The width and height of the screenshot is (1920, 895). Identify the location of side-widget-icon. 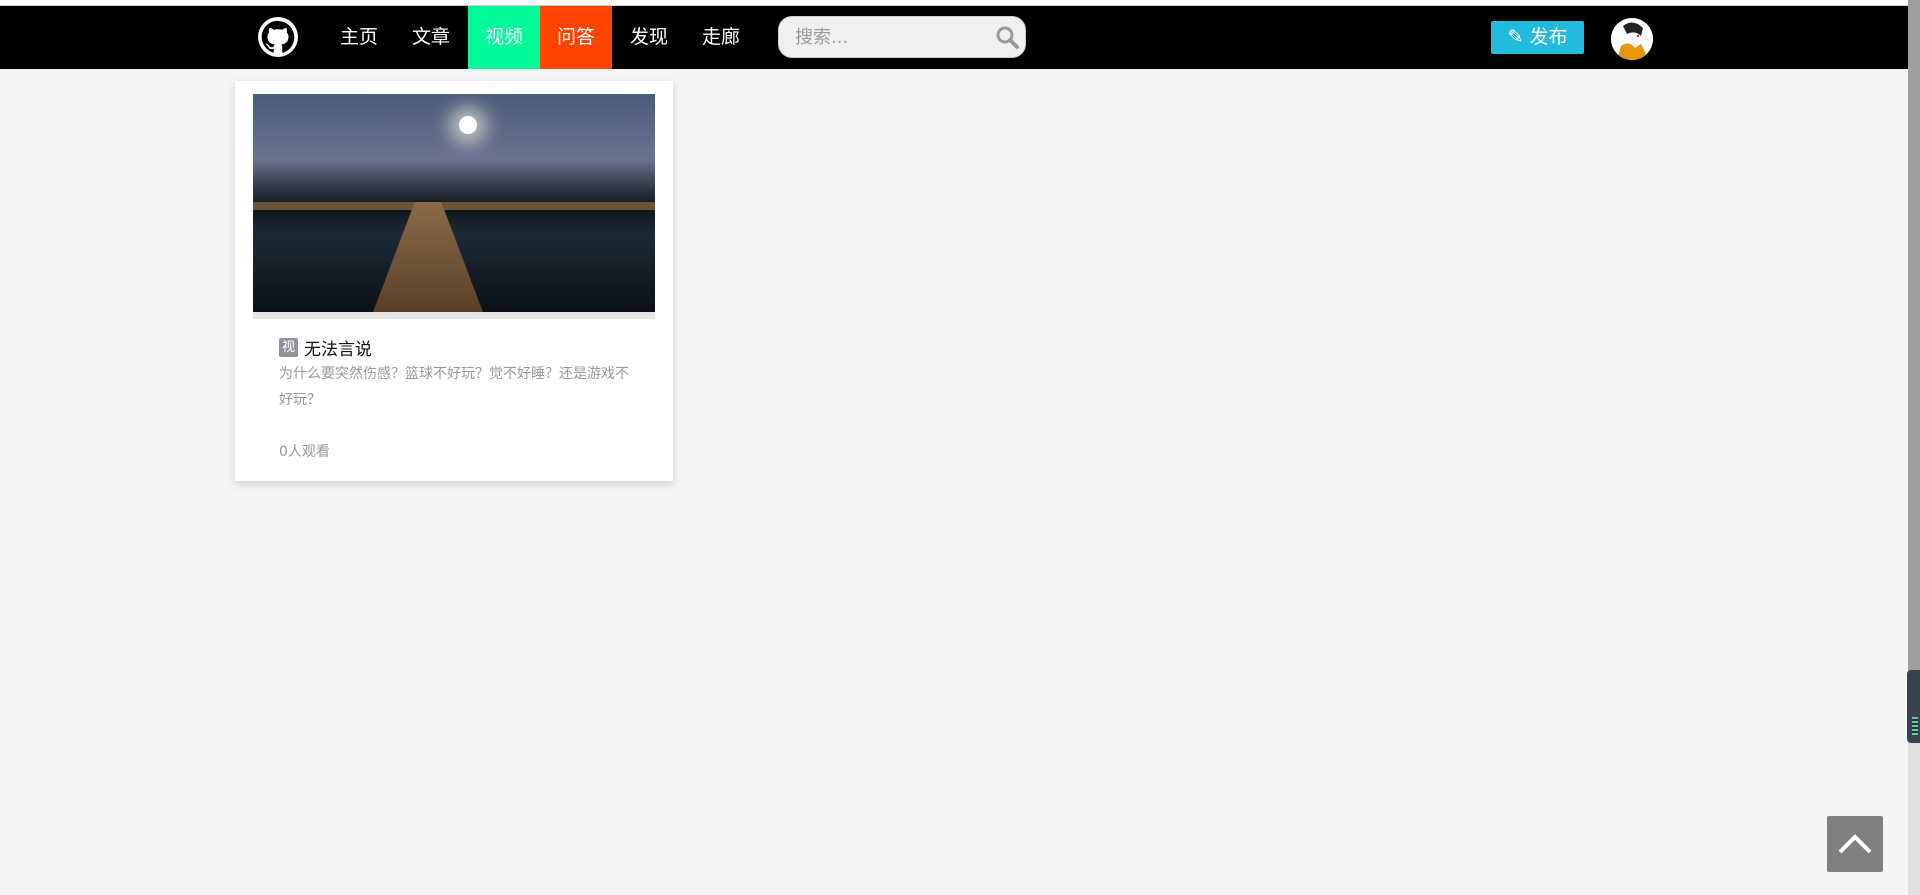
(1913, 706).